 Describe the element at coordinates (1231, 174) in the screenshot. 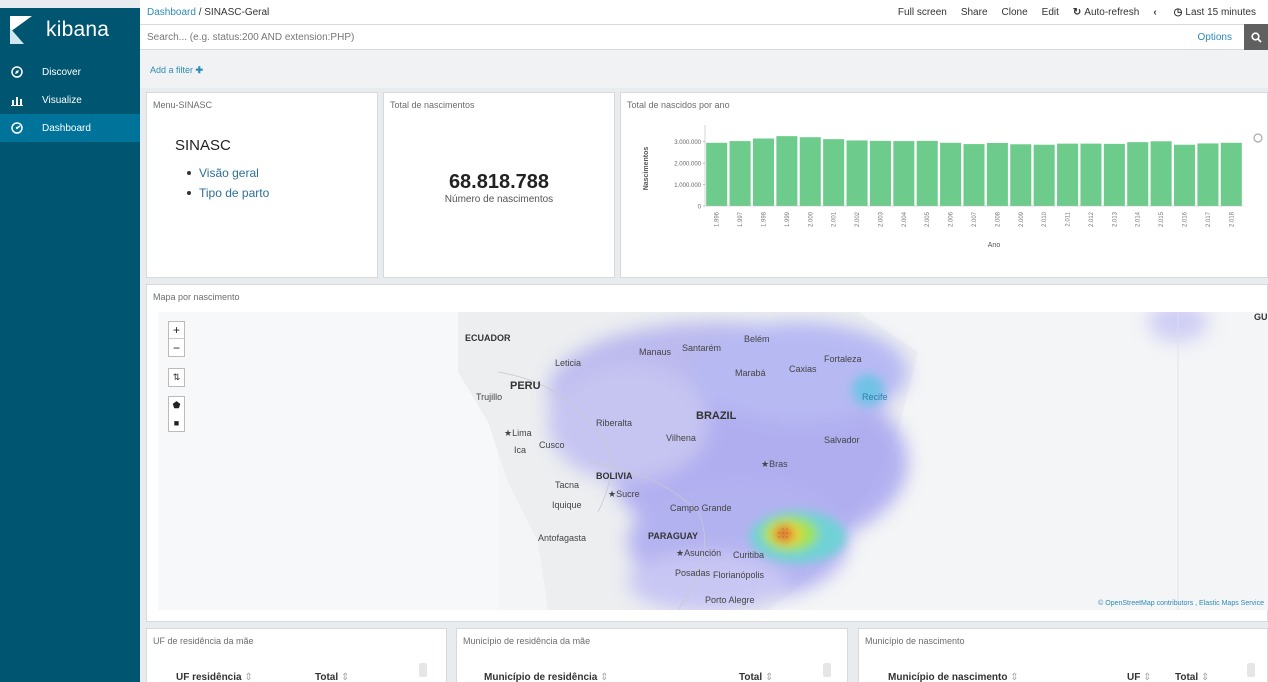

I see `bar-2.018` at that location.